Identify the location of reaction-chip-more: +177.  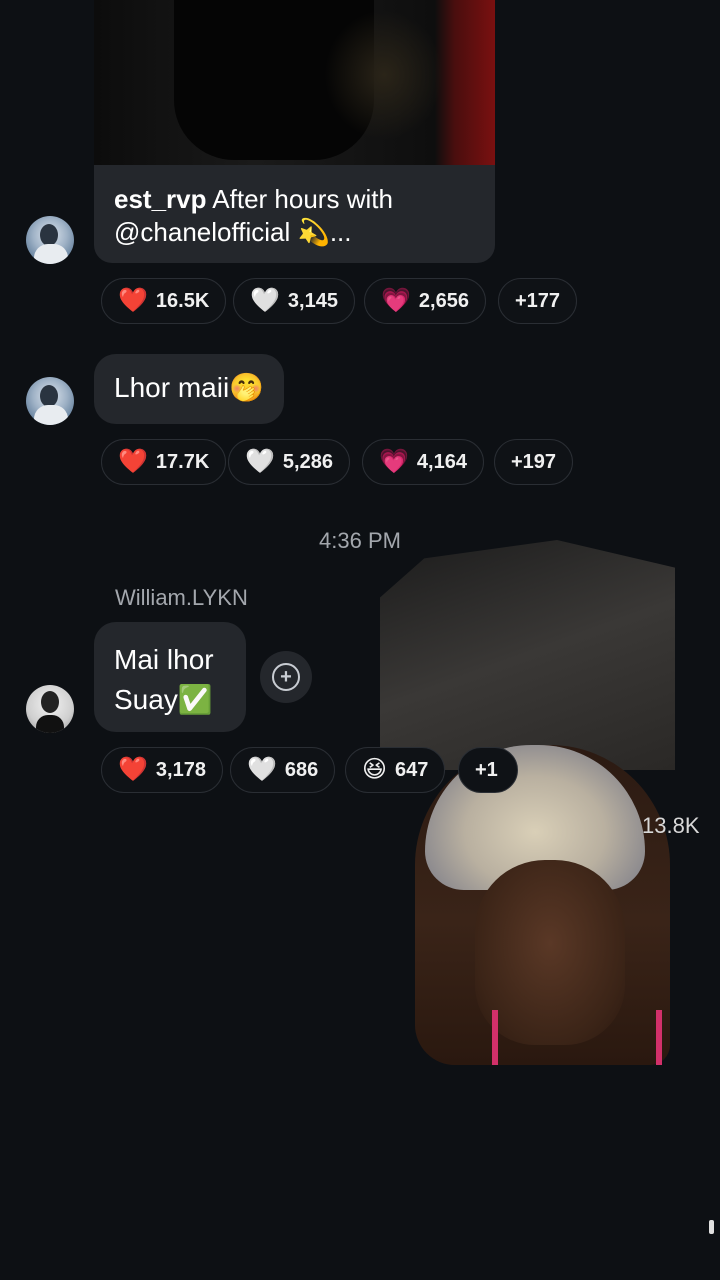
(538, 301).